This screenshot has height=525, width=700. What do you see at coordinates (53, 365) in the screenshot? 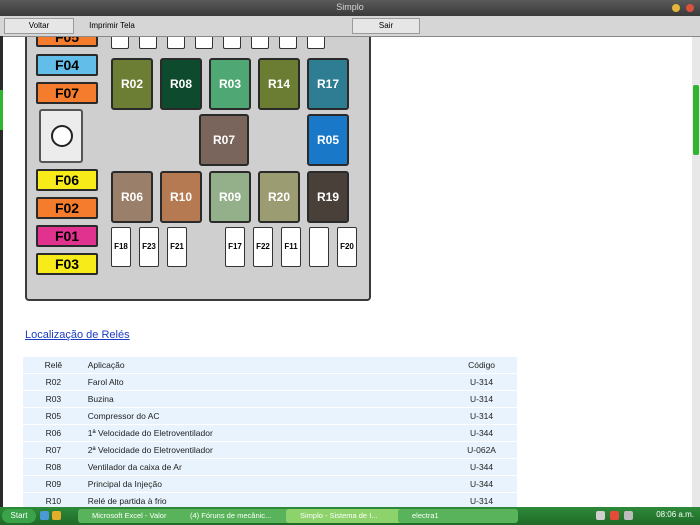
I see `header-relay: Relê` at bounding box center [53, 365].